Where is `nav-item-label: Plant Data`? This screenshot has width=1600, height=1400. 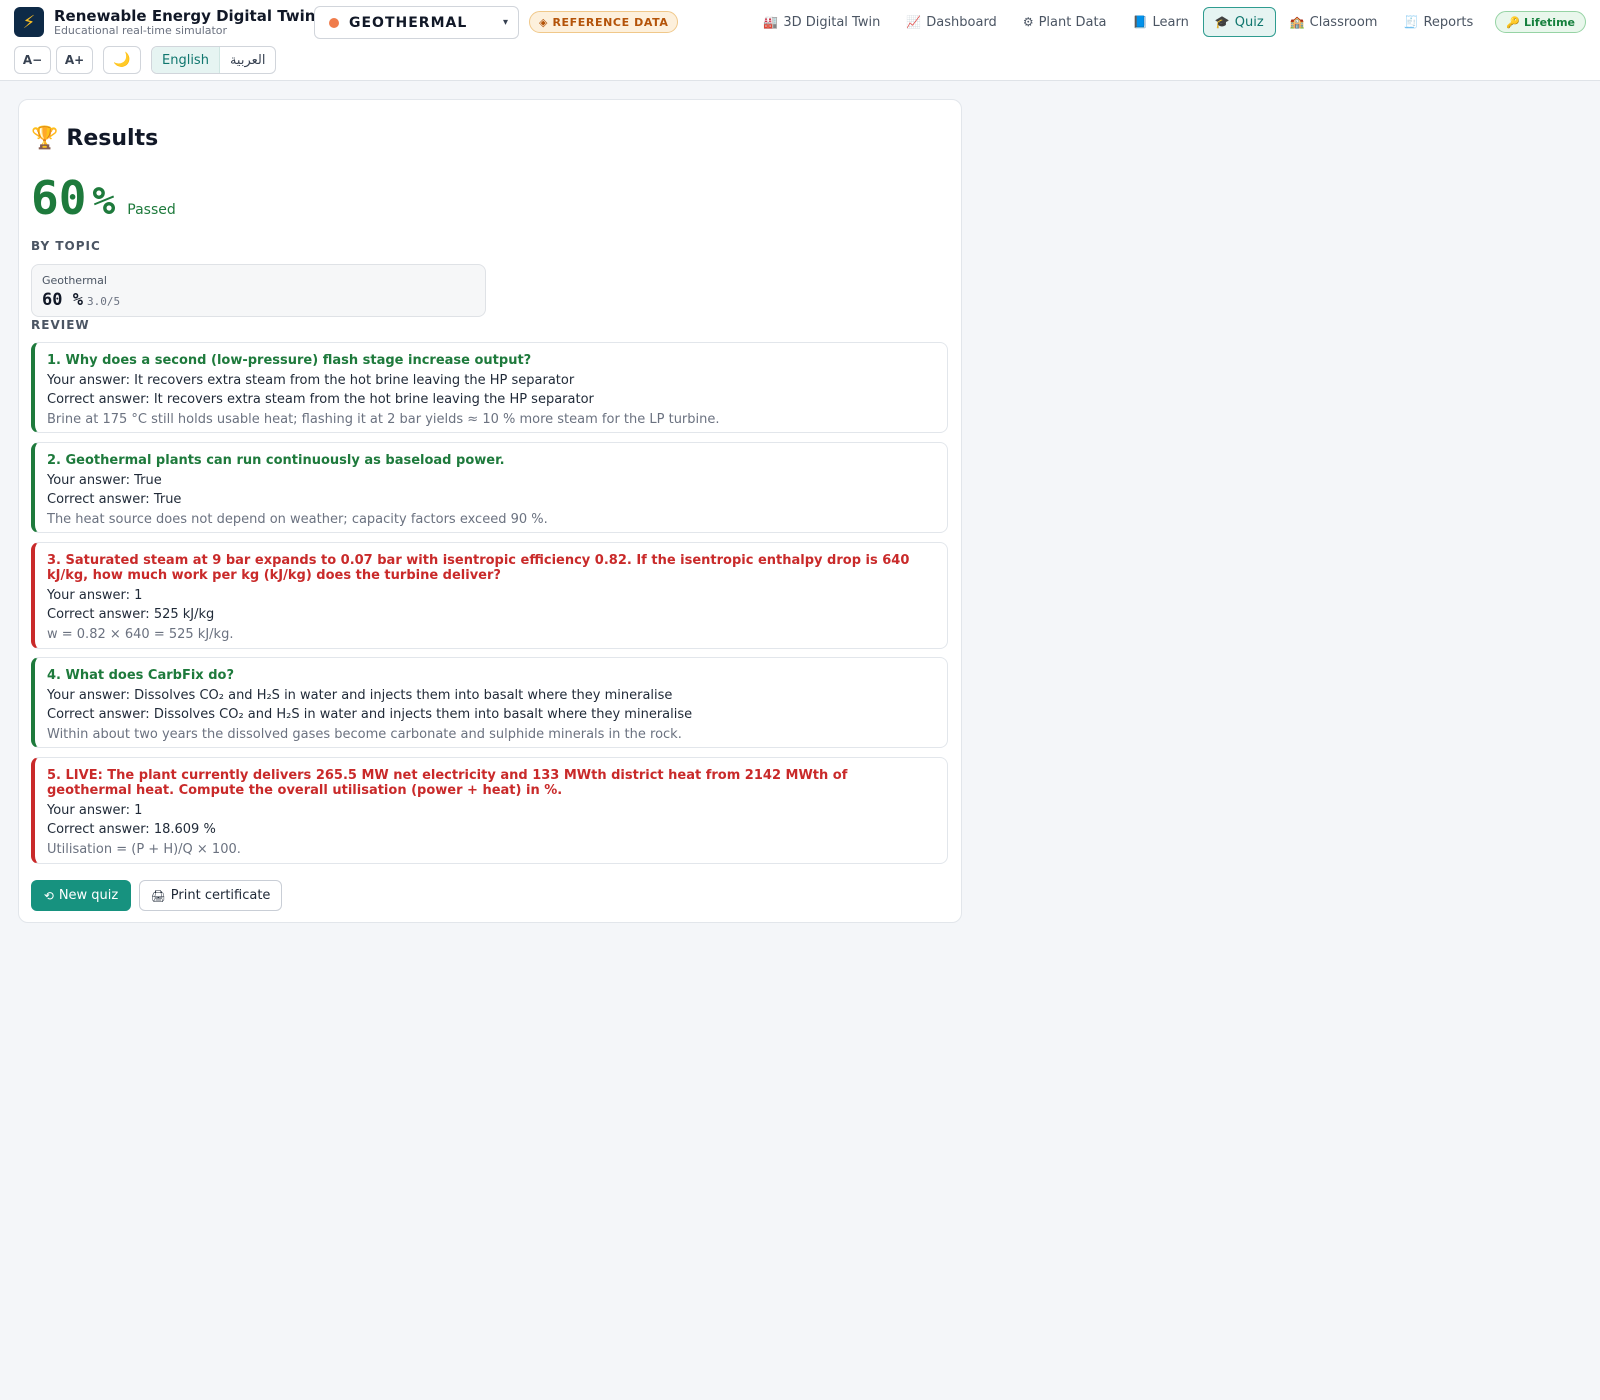 nav-item-label: Plant Data is located at coordinates (1072, 22).